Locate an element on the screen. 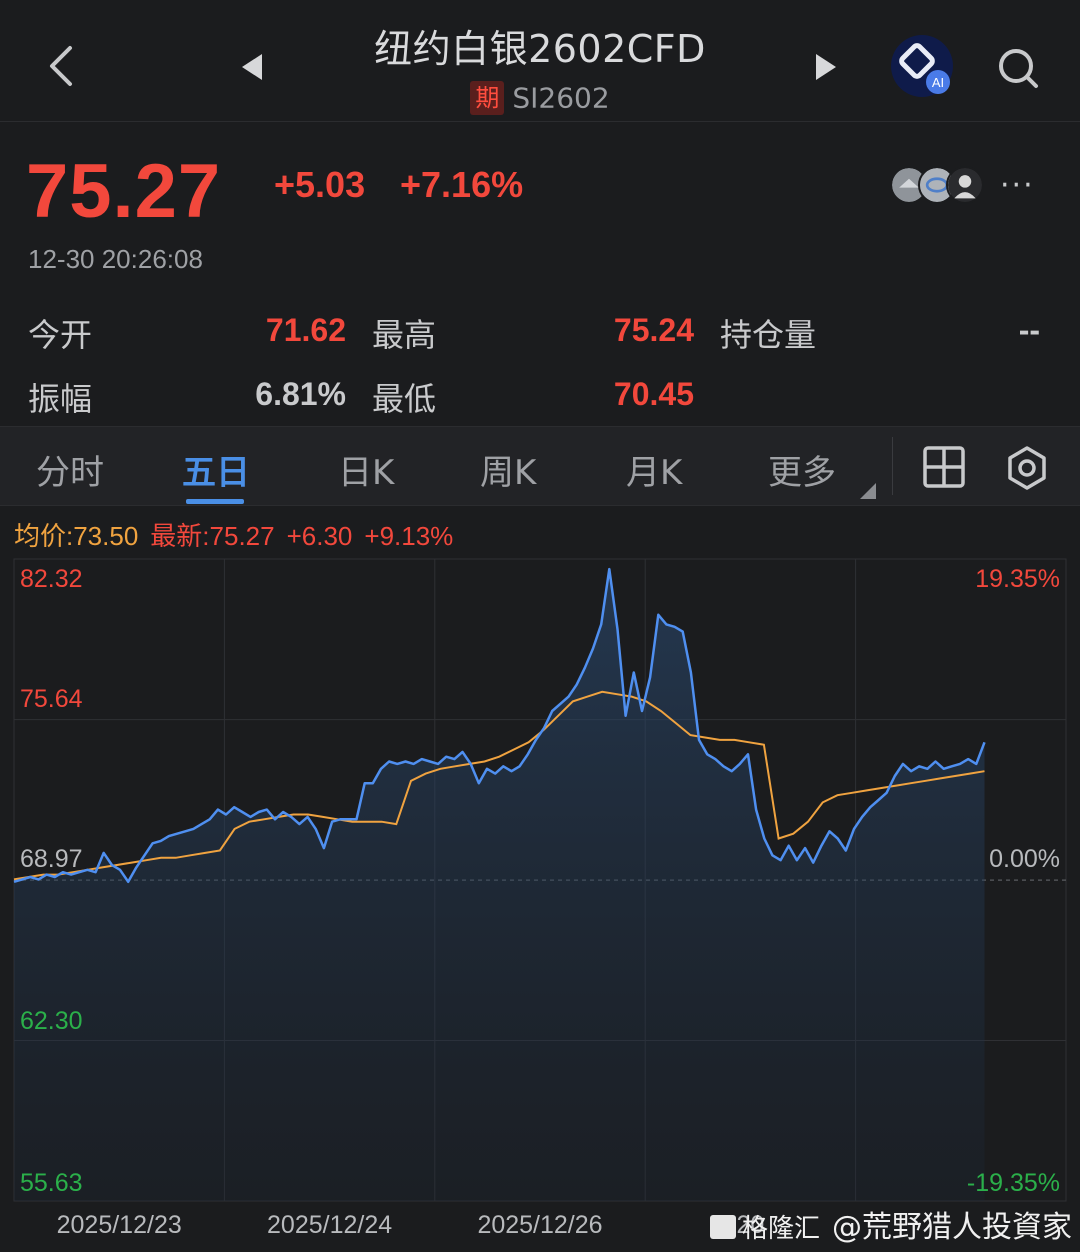  y-axis-label-right: 19.35% is located at coordinates (1017, 579).